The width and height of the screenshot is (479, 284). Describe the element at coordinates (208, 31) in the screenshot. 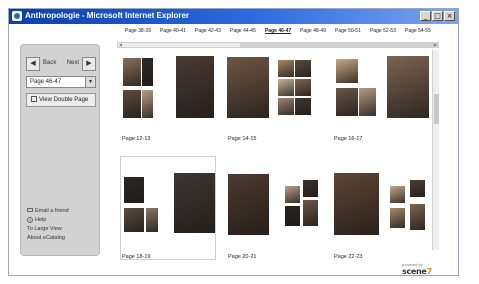

I see `tab-page-2: Page 42-43` at that location.